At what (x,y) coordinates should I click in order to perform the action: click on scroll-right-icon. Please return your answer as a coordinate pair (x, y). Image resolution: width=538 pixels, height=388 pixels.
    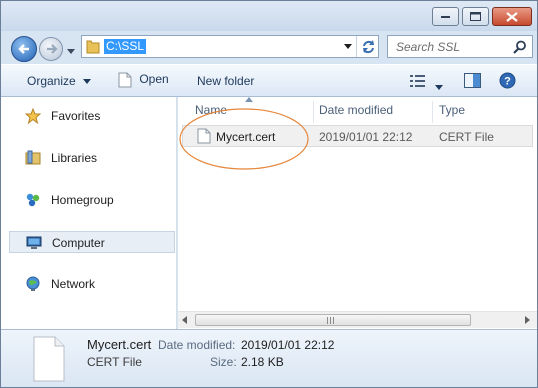
    Looking at the image, I should click on (528, 320).